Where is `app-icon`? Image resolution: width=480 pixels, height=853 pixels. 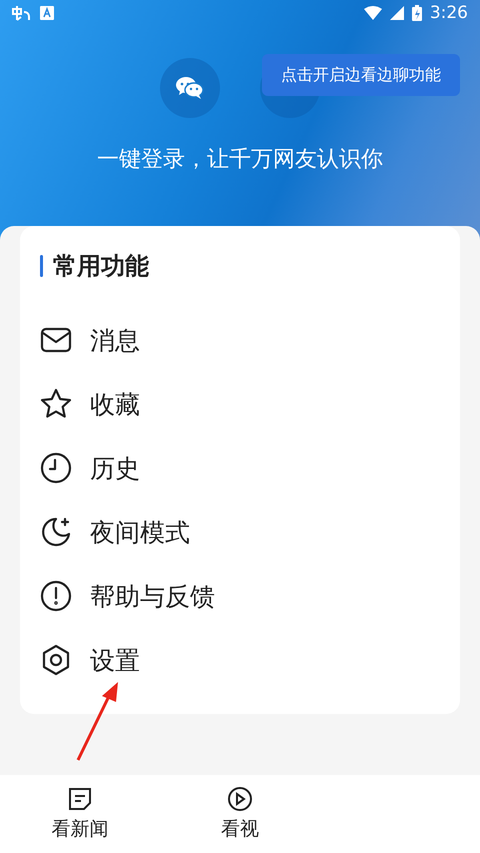 app-icon is located at coordinates (21, 13).